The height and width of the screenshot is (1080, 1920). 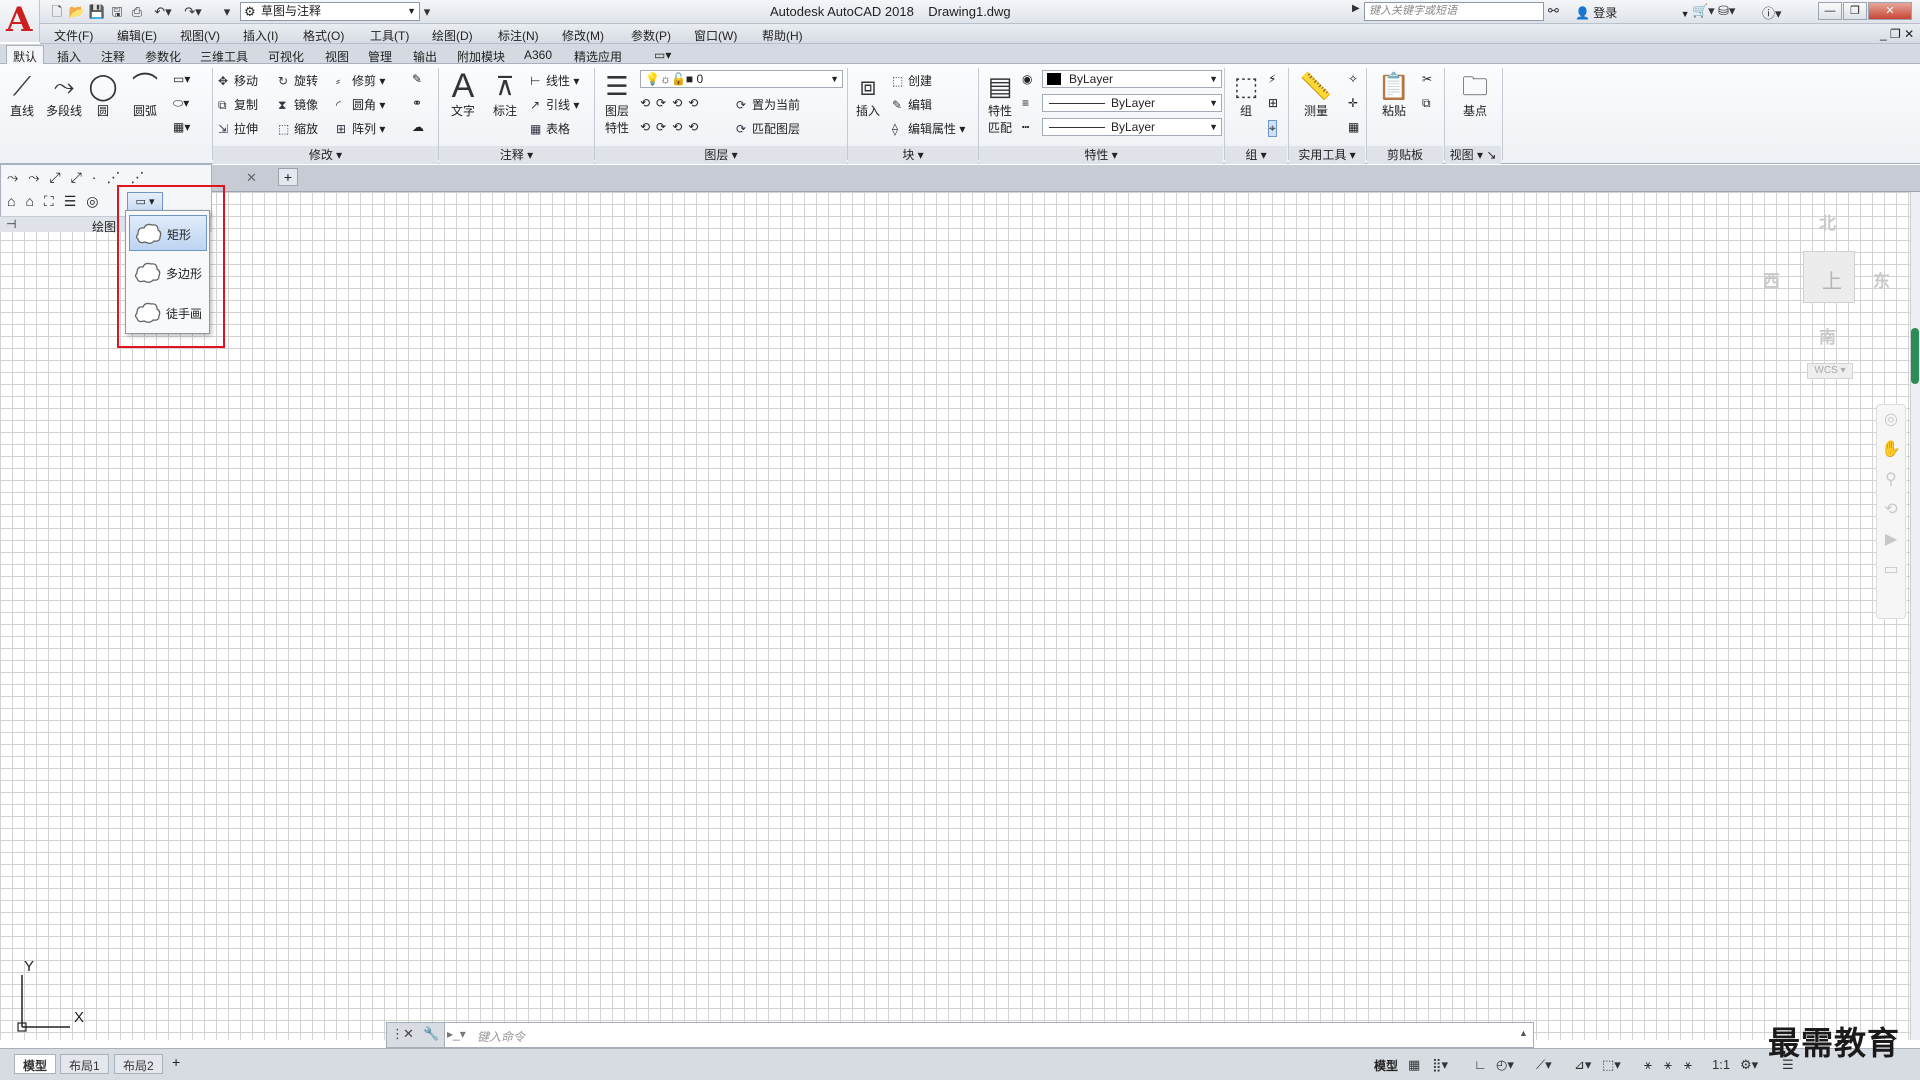 I want to click on customize-qat-icon: ▾, so click(x=427, y=12).